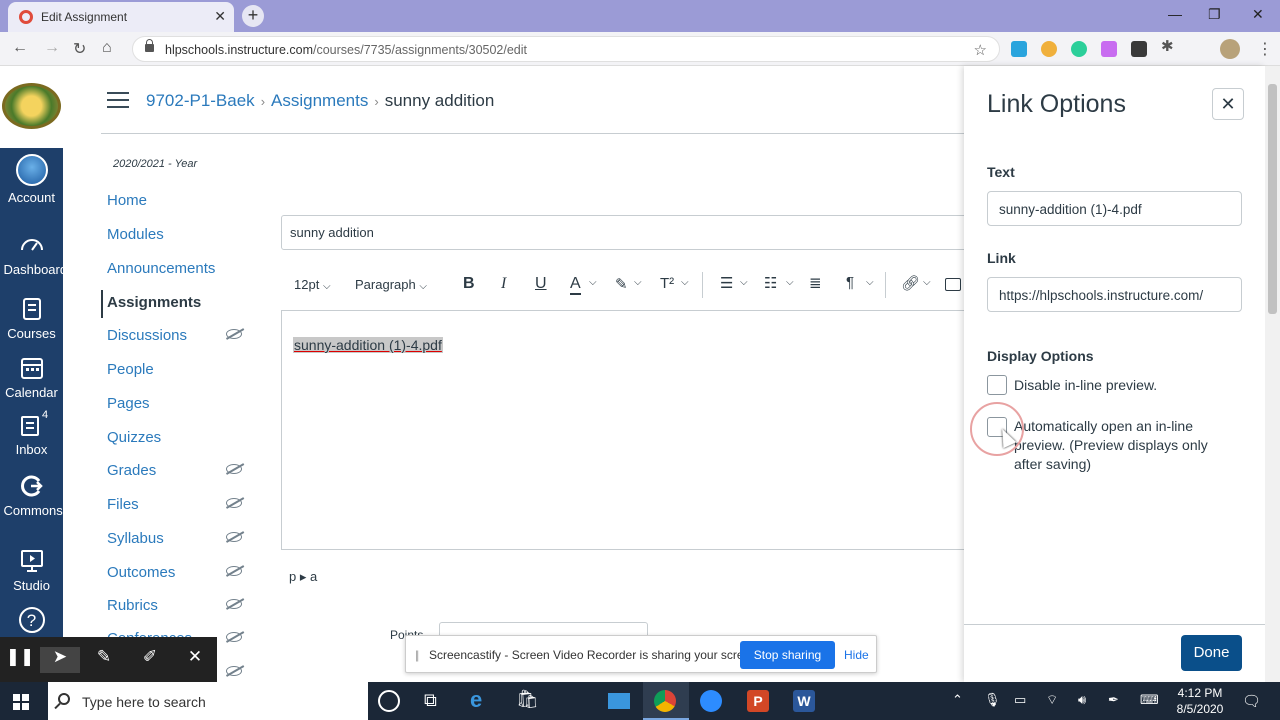  I want to click on keyboard-icon: ⌨, so click(1149, 700).